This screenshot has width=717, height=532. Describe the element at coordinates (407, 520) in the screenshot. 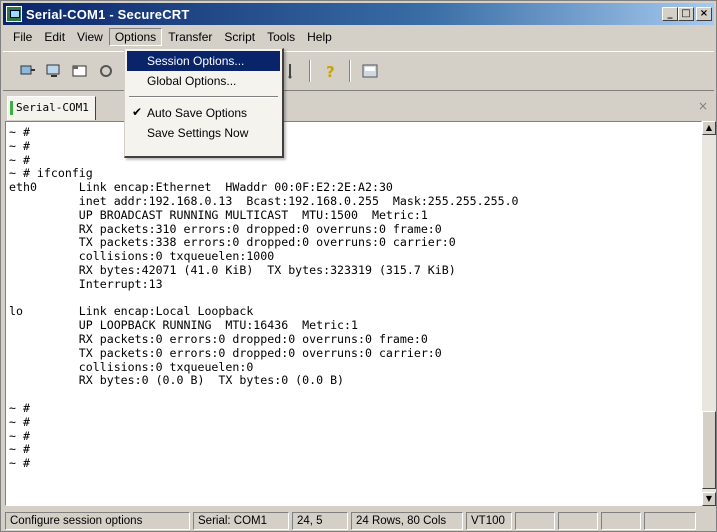

I see `status-terminal-size: 24 Rows, 80 Cols` at that location.